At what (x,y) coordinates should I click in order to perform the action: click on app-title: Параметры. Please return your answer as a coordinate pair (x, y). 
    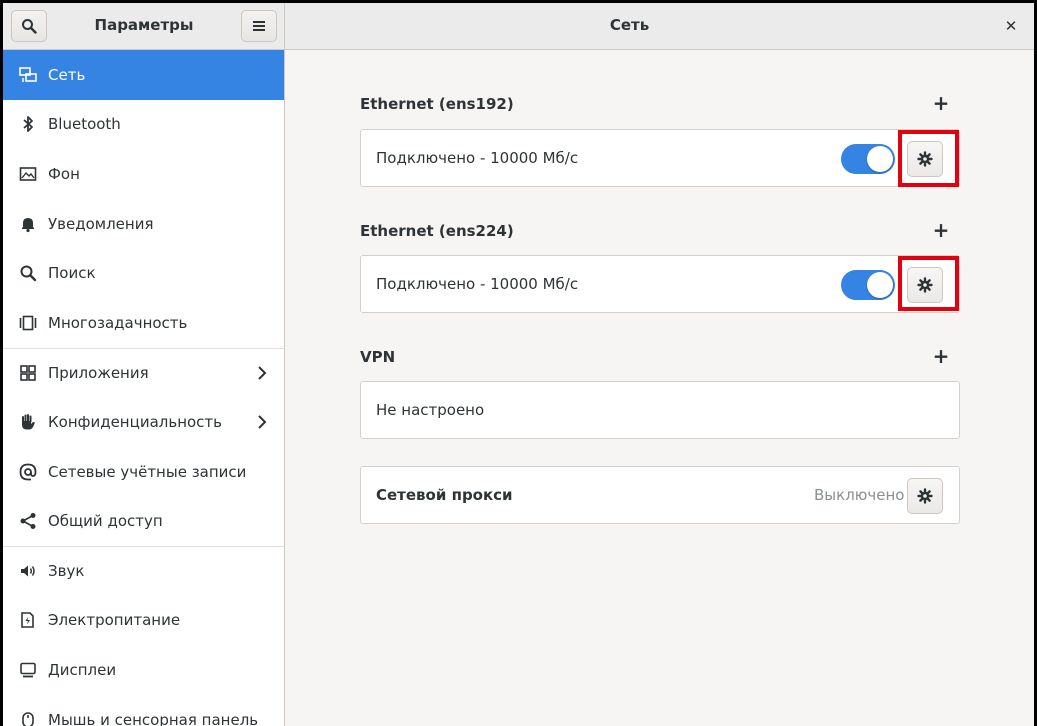
    Looking at the image, I should click on (144, 25).